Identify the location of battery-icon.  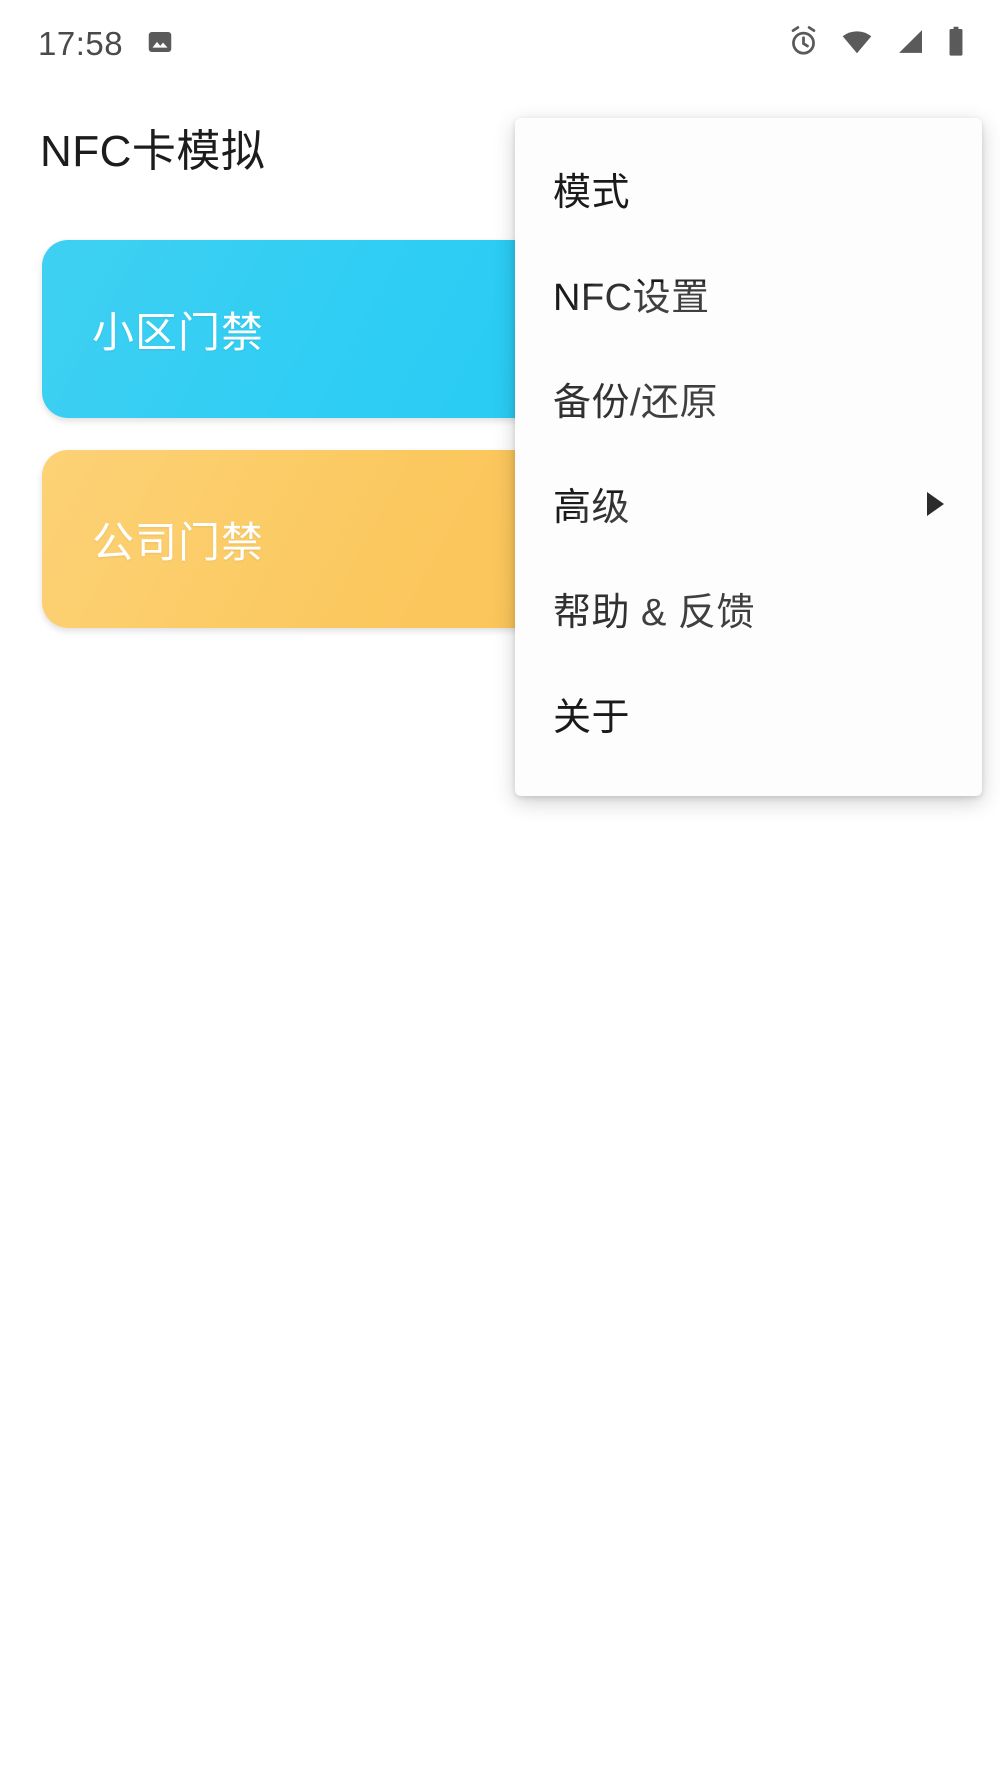
(956, 44).